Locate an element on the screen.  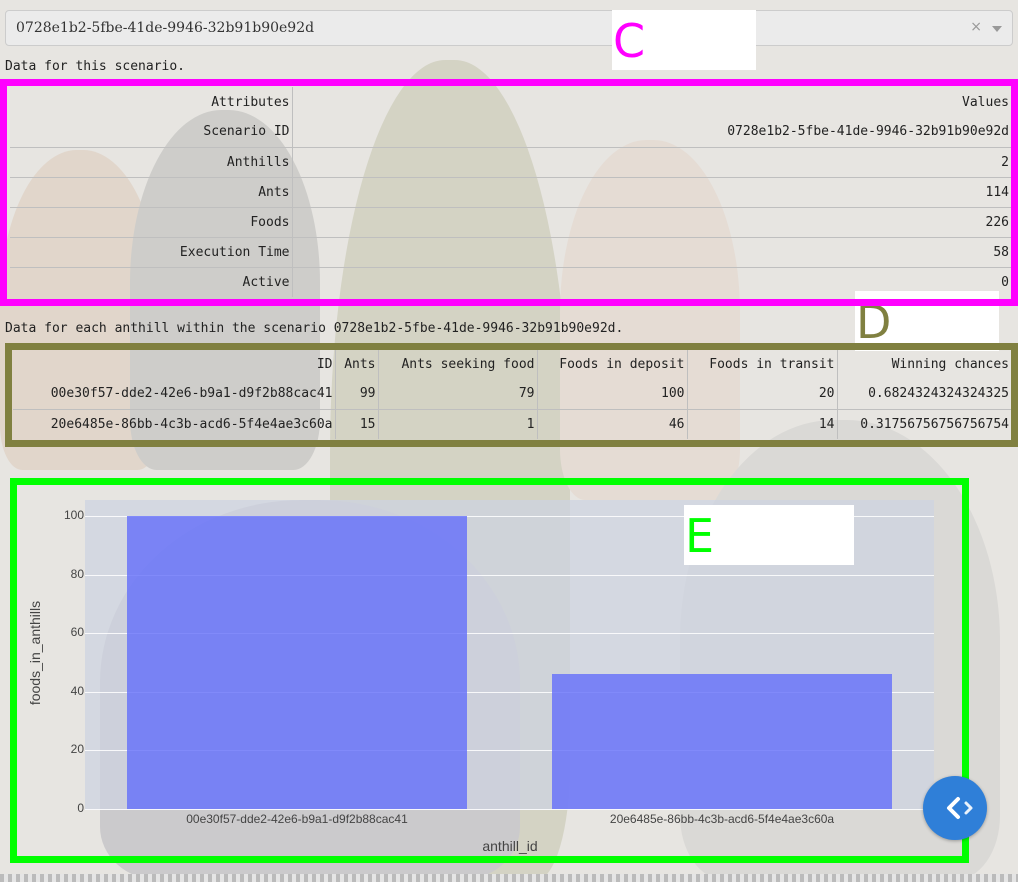
annotation-label-d: D is located at coordinates (927, 321).